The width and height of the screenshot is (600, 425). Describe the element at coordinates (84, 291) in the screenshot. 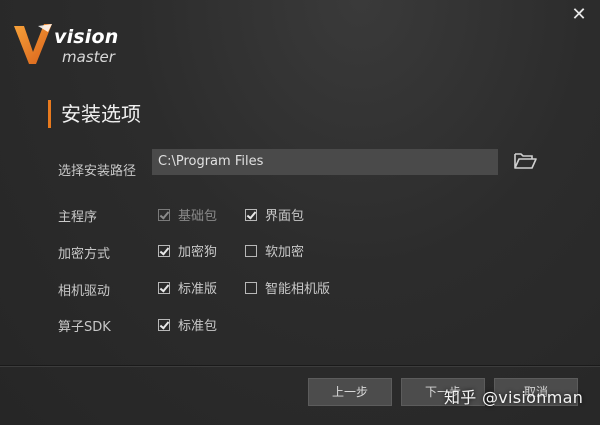

I see `camera-driver-label: 相机驱动` at that location.